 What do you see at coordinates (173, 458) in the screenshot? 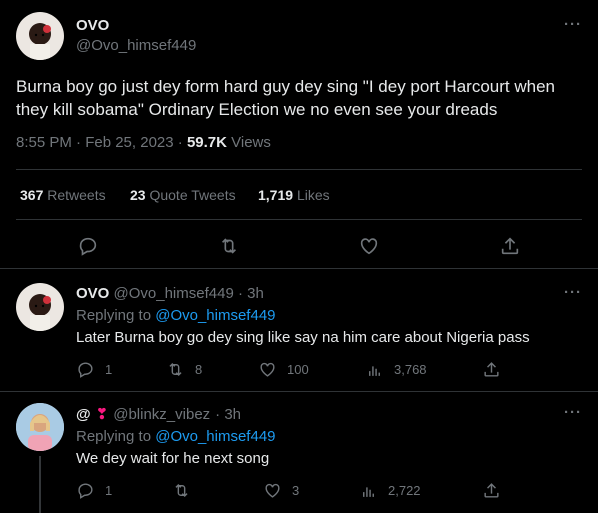
I see `reply-text: We dey wait for he next song` at bounding box center [173, 458].